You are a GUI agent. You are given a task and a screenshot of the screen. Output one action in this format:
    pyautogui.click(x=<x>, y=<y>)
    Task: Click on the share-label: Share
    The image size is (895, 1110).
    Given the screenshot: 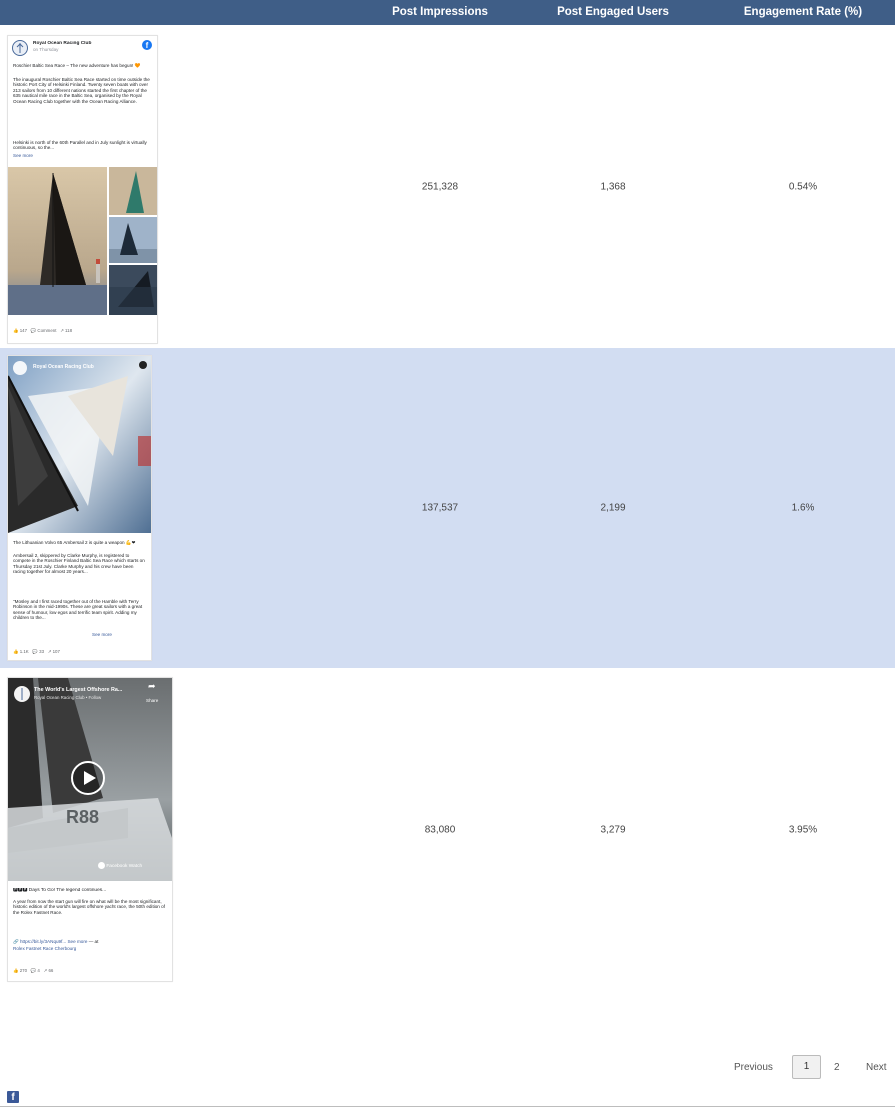 What is the action you would take?
    pyautogui.click(x=152, y=700)
    